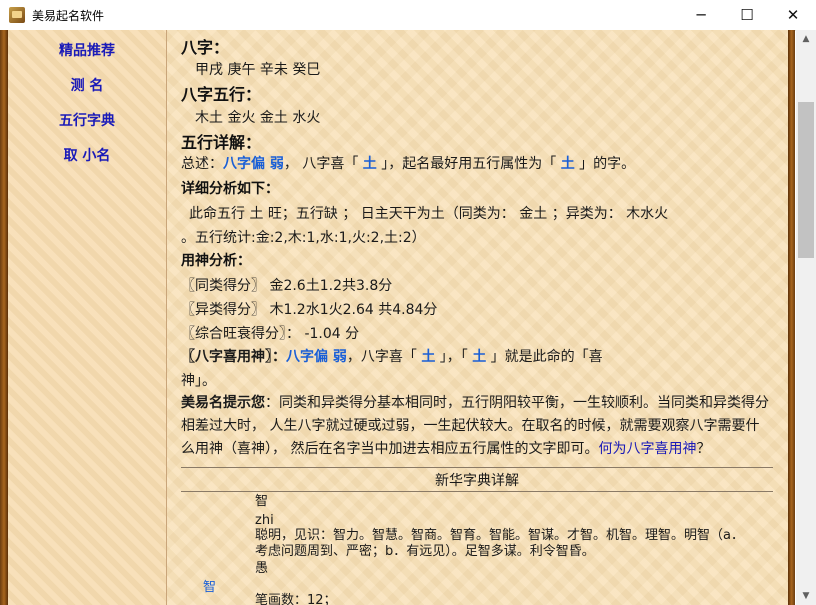  Describe the element at coordinates (87, 50) in the screenshot. I see `sidebar-item-featured: 精品推荐` at that location.